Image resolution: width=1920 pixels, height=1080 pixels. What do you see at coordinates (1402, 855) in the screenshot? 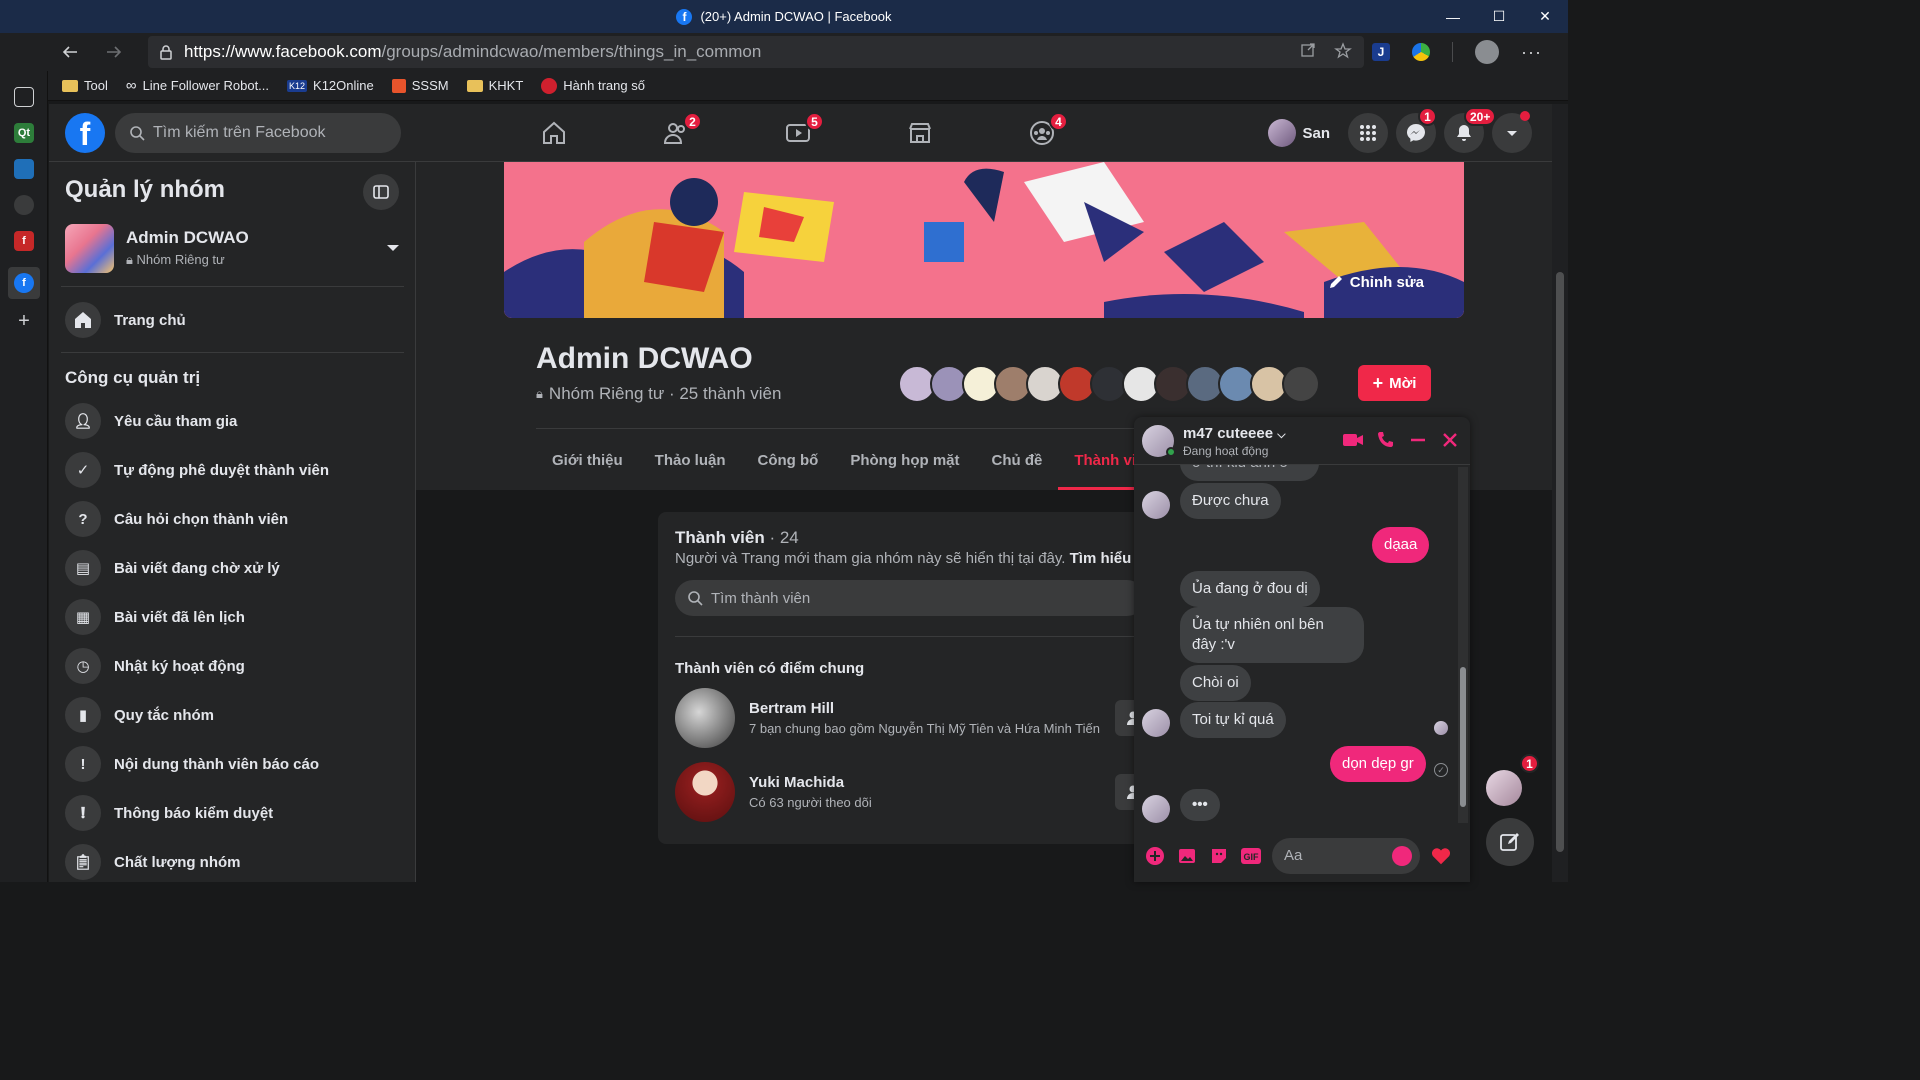
I see `emoji-icon` at bounding box center [1402, 855].